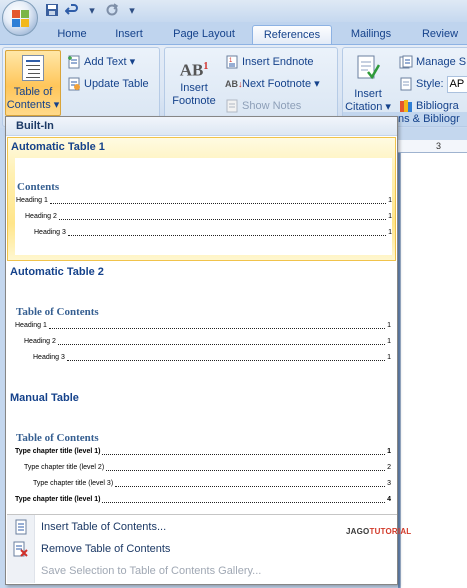 This screenshot has height=588, width=467. What do you see at coordinates (232, 62) in the screenshot?
I see `endnote-icon: 1` at bounding box center [232, 62].